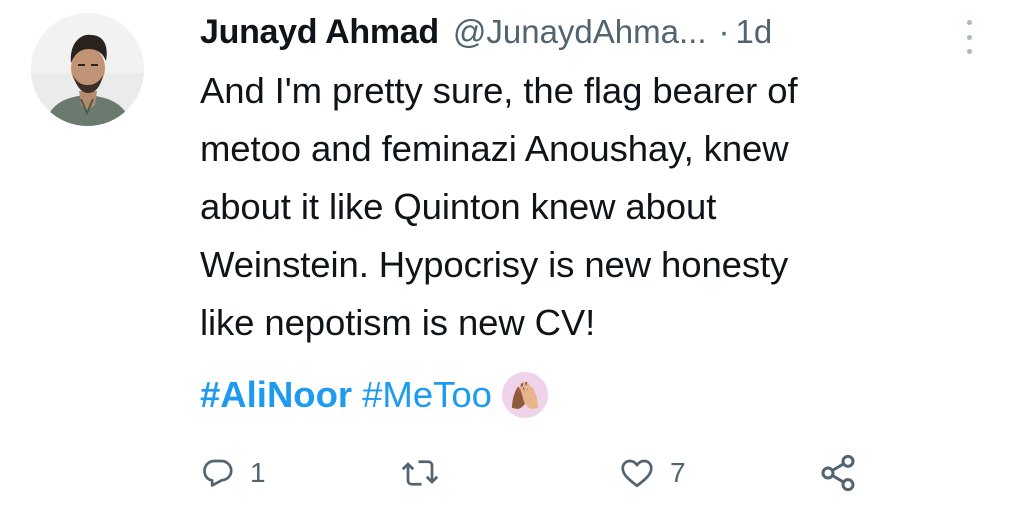 Image resolution: width=1024 pixels, height=509 pixels. I want to click on heart-icon, so click(637, 473).